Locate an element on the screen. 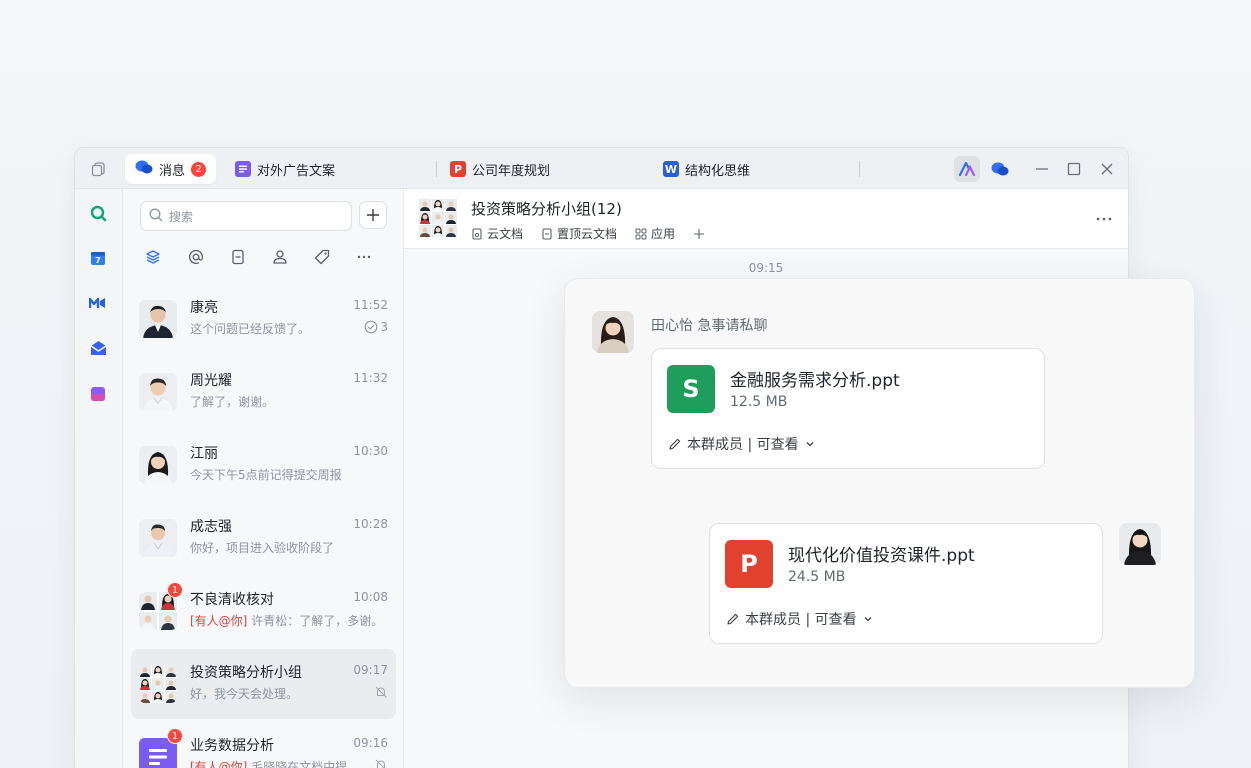 The height and width of the screenshot is (768, 1251). file-icon-letter: P is located at coordinates (749, 564).